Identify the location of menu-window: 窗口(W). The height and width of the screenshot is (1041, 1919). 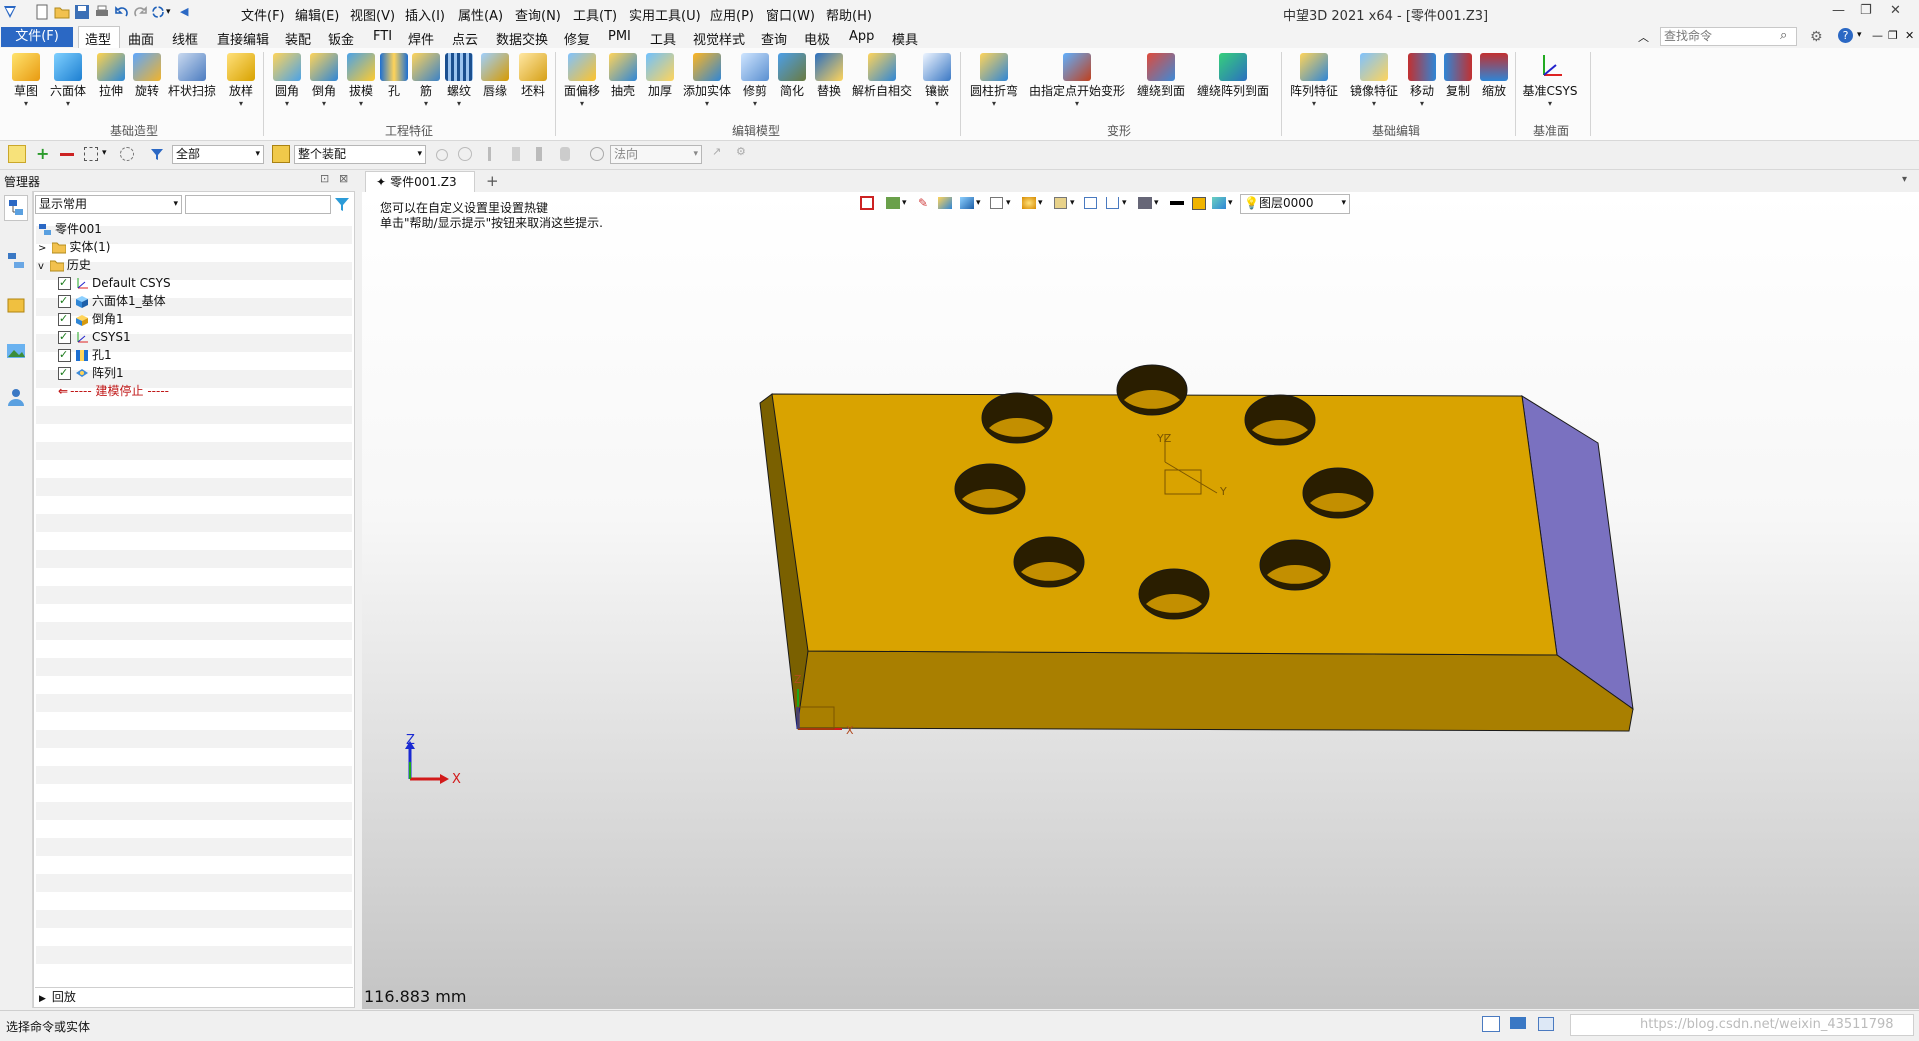
(790, 14).